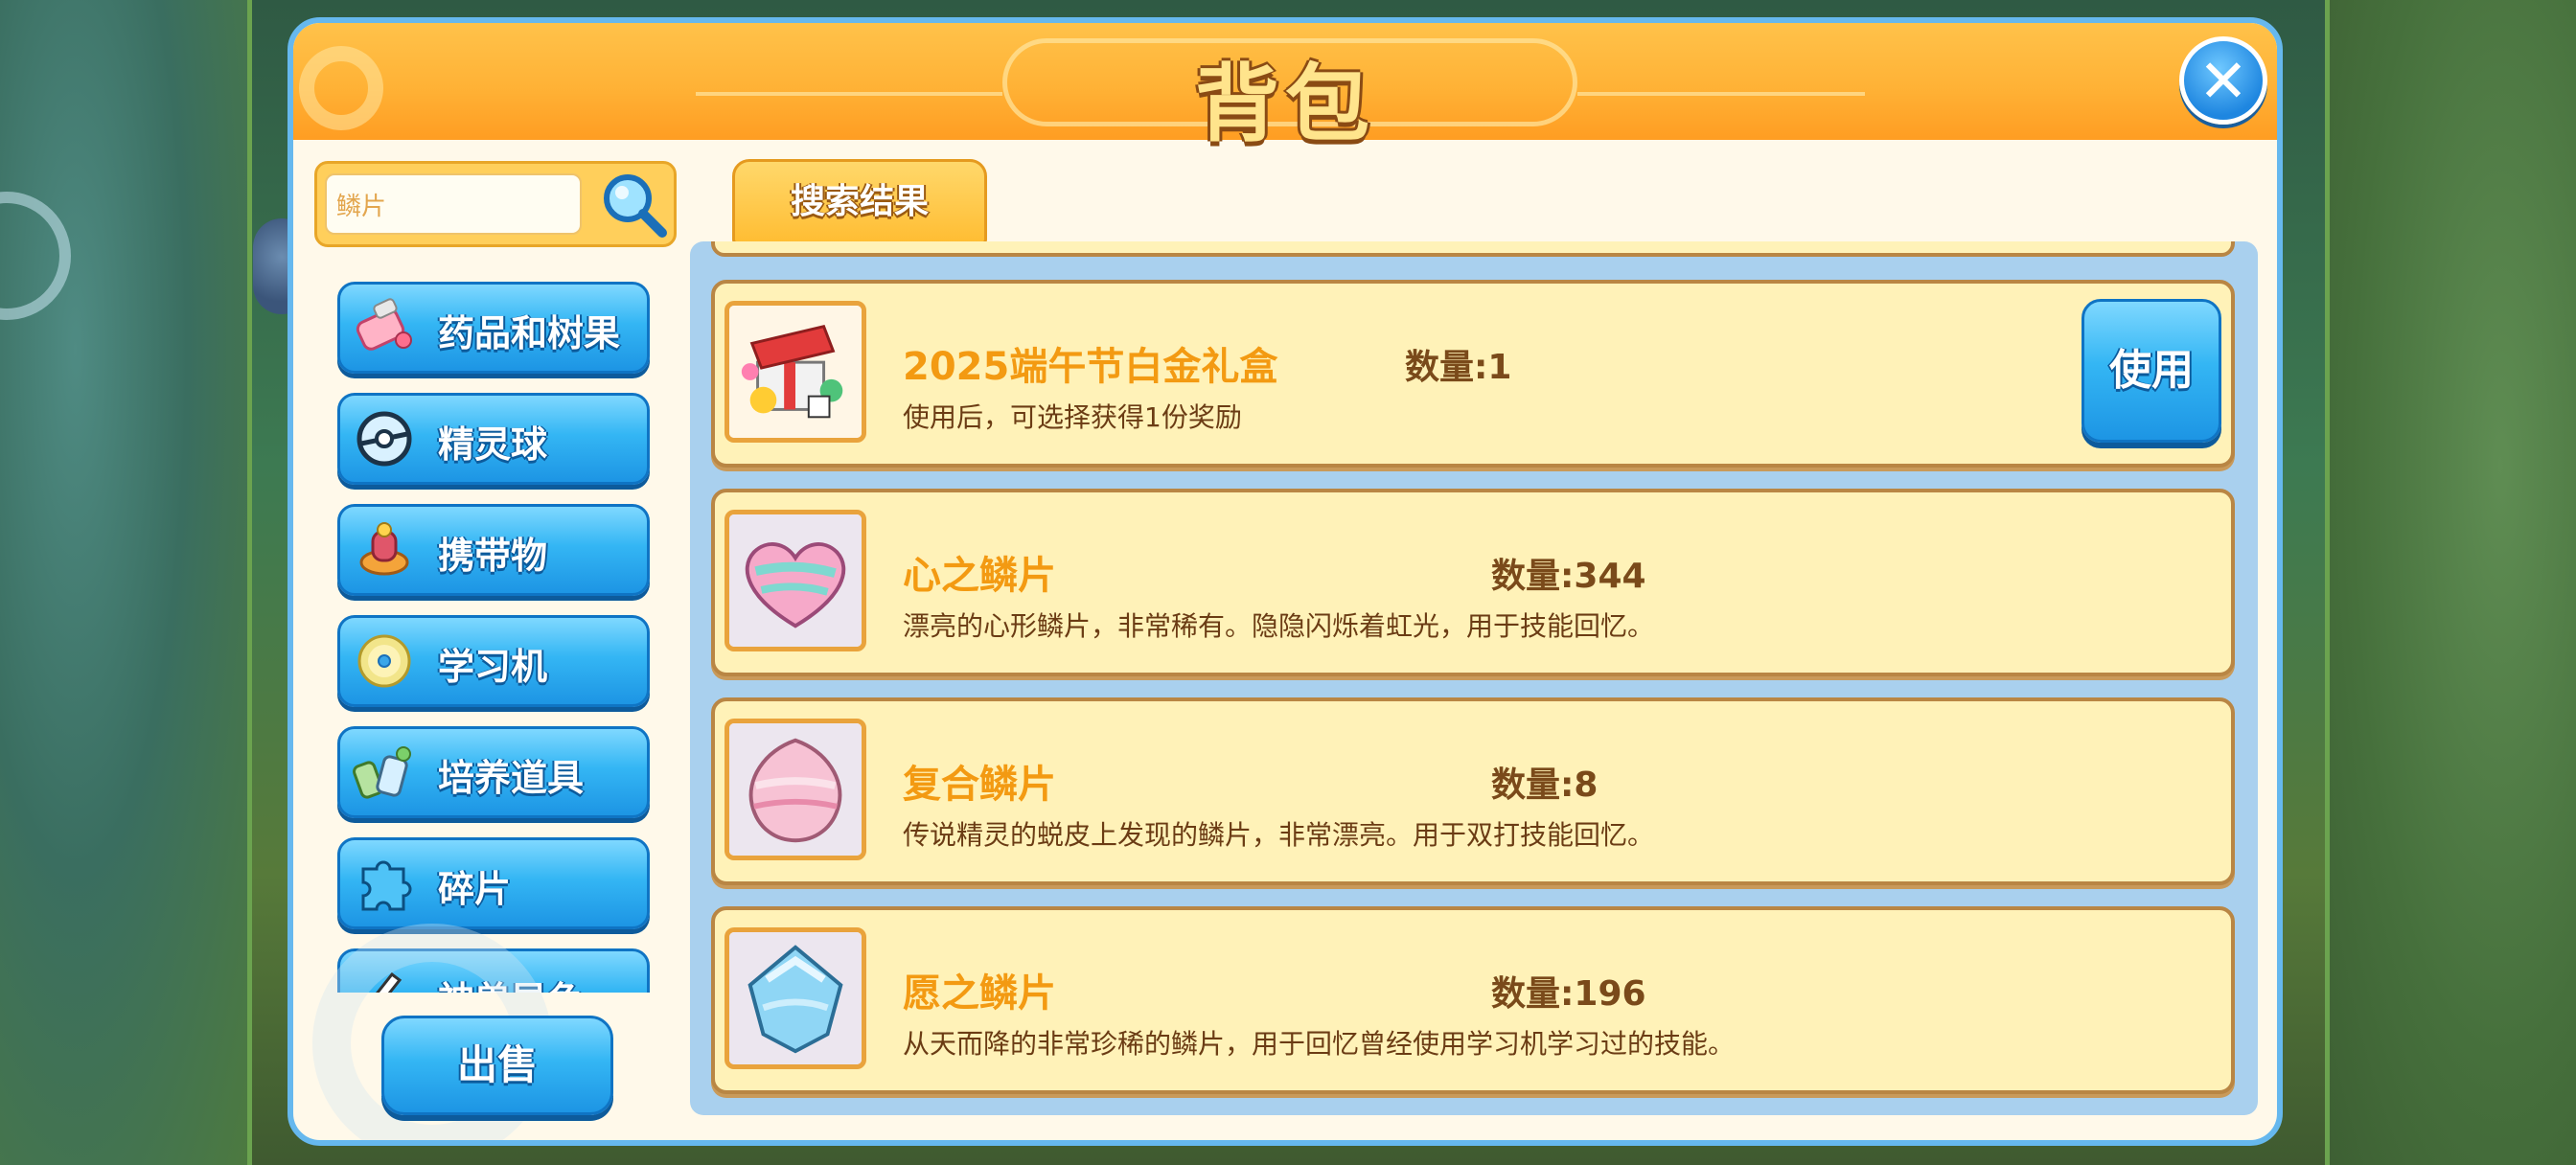  What do you see at coordinates (382, 773) in the screenshot?
I see `training-item-icon` at bounding box center [382, 773].